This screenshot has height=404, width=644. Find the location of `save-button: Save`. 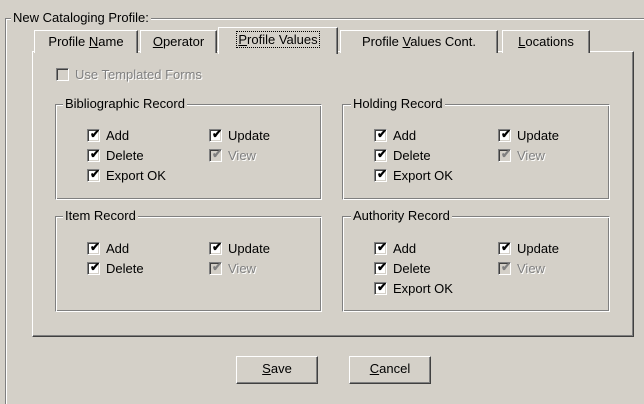

save-button: Save is located at coordinates (277, 370).